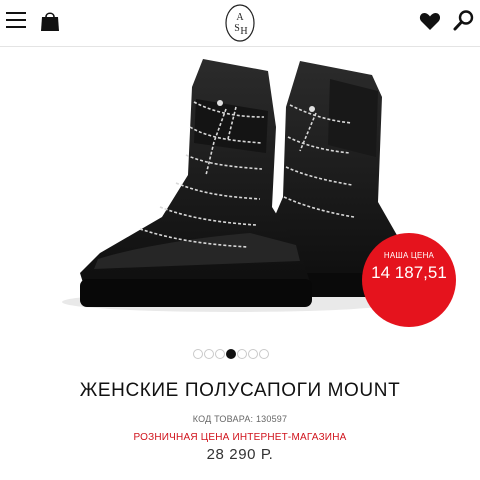 The height and width of the screenshot is (480, 480). I want to click on gallery-pagination, so click(231, 354).